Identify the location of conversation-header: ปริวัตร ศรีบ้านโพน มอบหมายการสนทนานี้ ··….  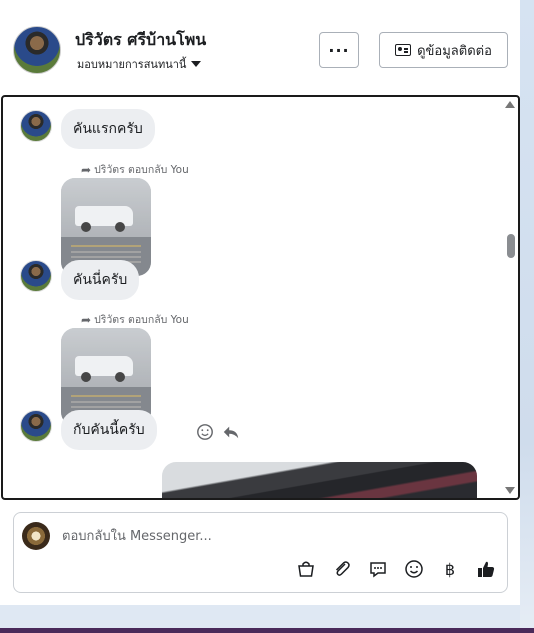
(260, 47).